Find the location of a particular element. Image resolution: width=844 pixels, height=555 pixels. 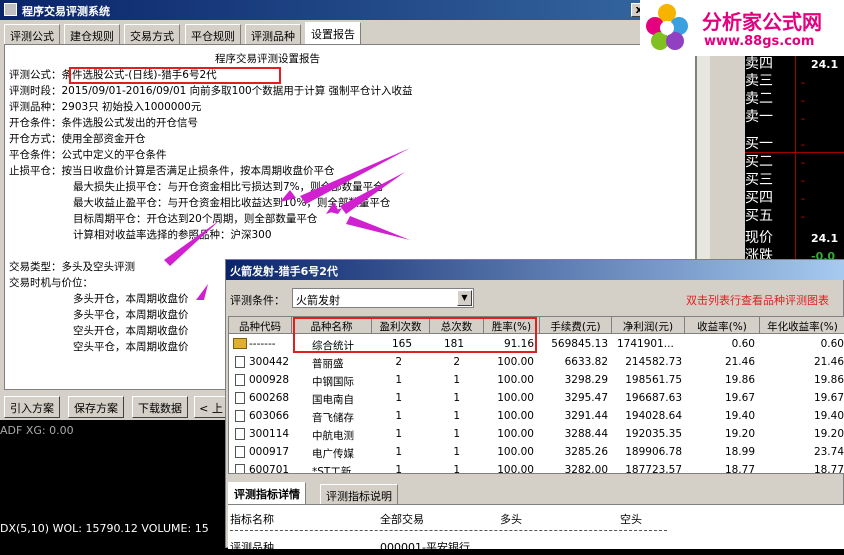

cell-fee: 3282.00 is located at coordinates (586, 469).